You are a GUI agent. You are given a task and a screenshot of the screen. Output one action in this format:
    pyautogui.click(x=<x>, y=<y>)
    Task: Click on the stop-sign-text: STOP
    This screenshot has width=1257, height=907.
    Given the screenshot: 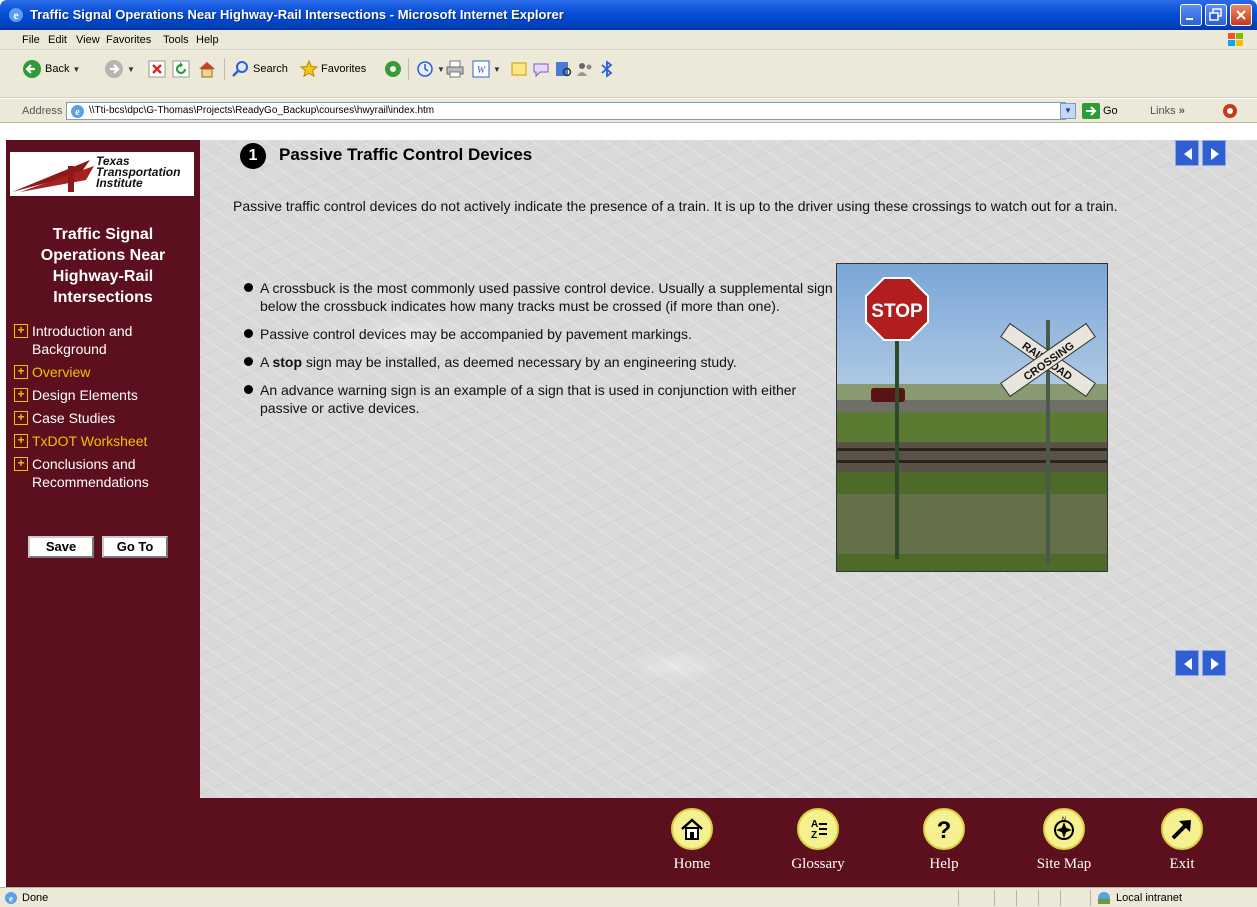 What is the action you would take?
    pyautogui.click(x=897, y=311)
    